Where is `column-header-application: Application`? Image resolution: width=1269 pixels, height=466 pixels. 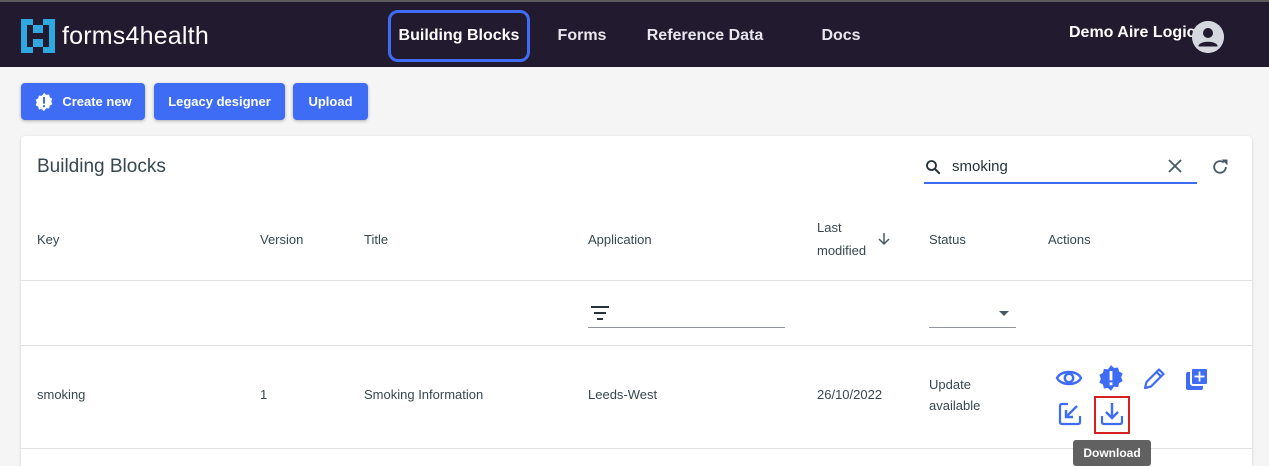
column-header-application: Application is located at coordinates (620, 239).